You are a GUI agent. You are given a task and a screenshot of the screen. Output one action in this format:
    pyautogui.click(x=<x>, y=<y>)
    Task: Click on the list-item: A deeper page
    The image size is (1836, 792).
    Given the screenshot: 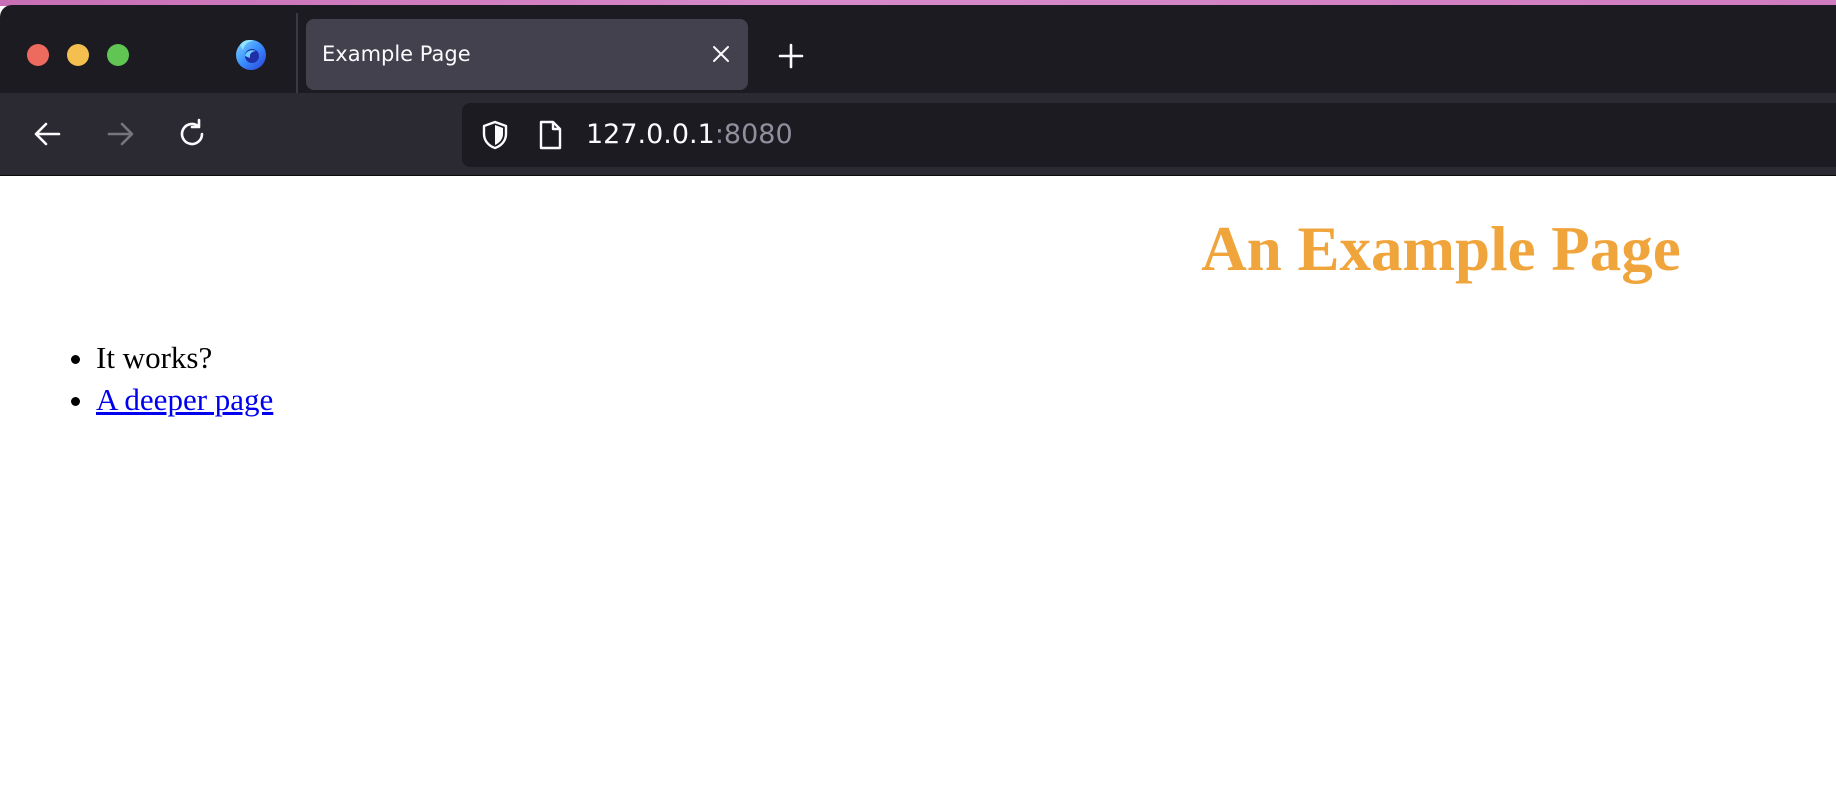 What is the action you would take?
    pyautogui.click(x=184, y=400)
    